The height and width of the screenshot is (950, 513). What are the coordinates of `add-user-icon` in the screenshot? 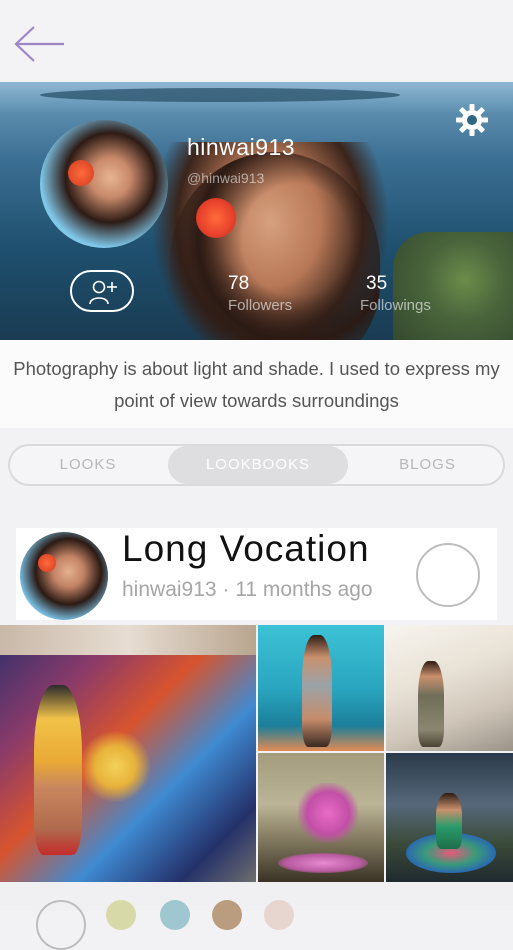 It's located at (103, 292).